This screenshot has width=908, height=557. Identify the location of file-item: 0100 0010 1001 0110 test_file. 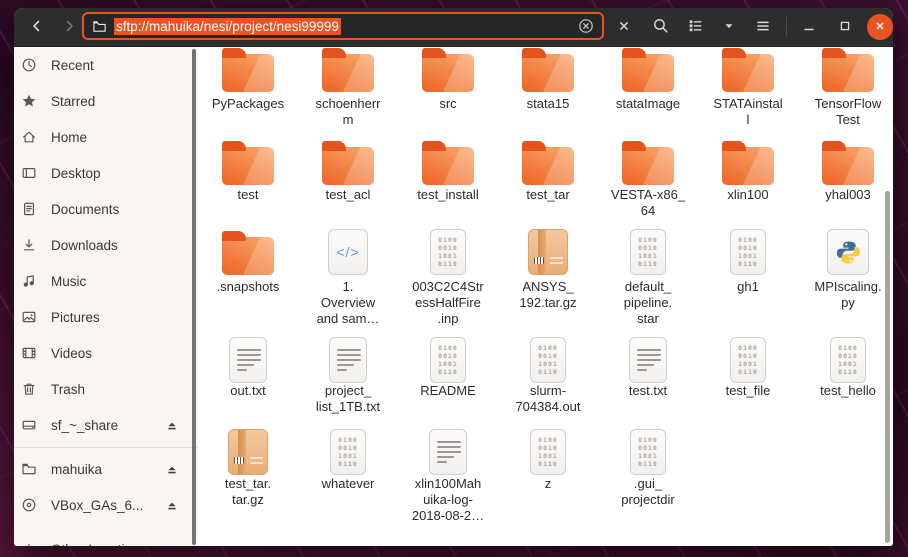
(748, 376).